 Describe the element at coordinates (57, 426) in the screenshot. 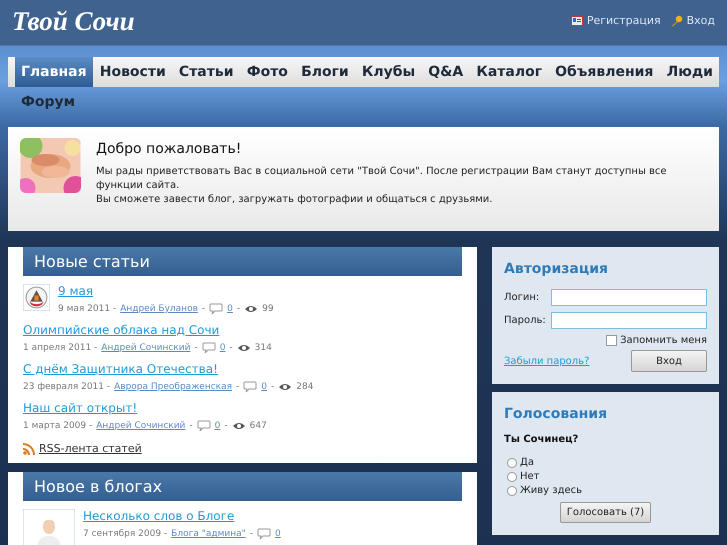

I see `meta-text: 1 марта 2009 -` at that location.